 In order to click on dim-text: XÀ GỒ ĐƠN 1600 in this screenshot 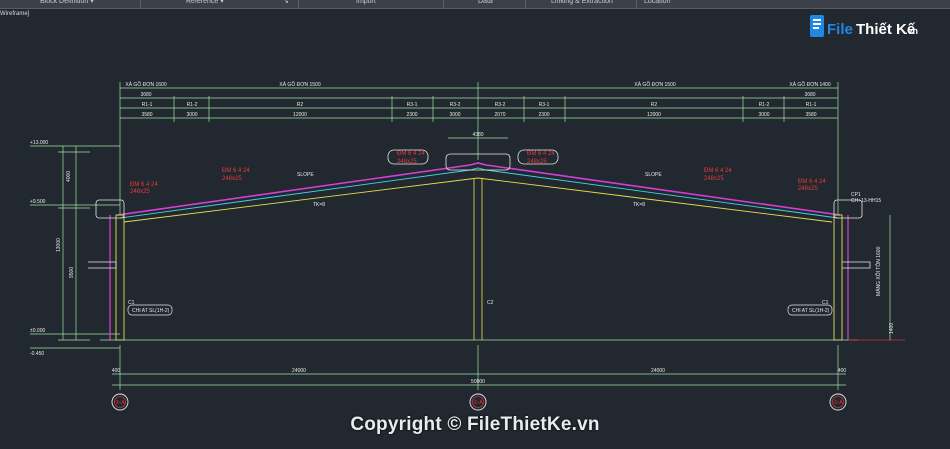, I will do `click(145, 84)`.